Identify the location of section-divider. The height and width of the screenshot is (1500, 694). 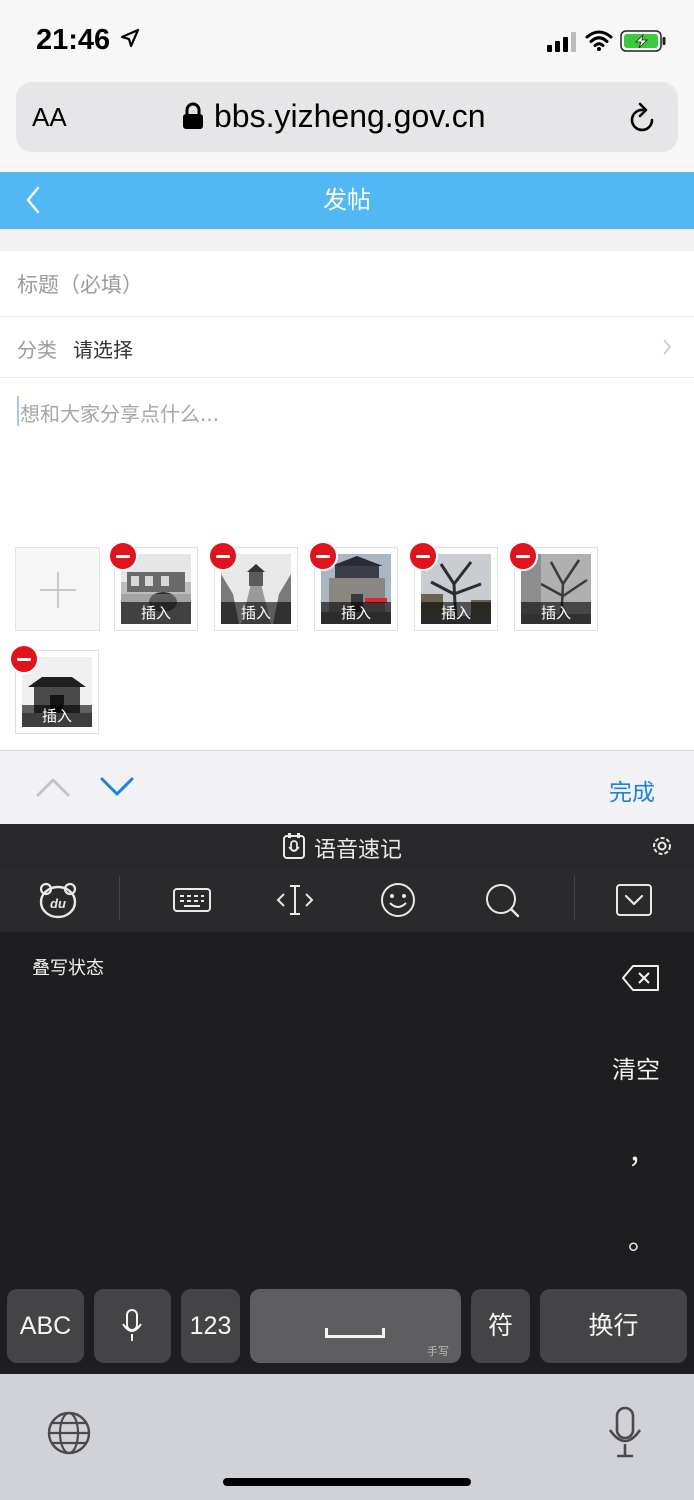
(347, 240).